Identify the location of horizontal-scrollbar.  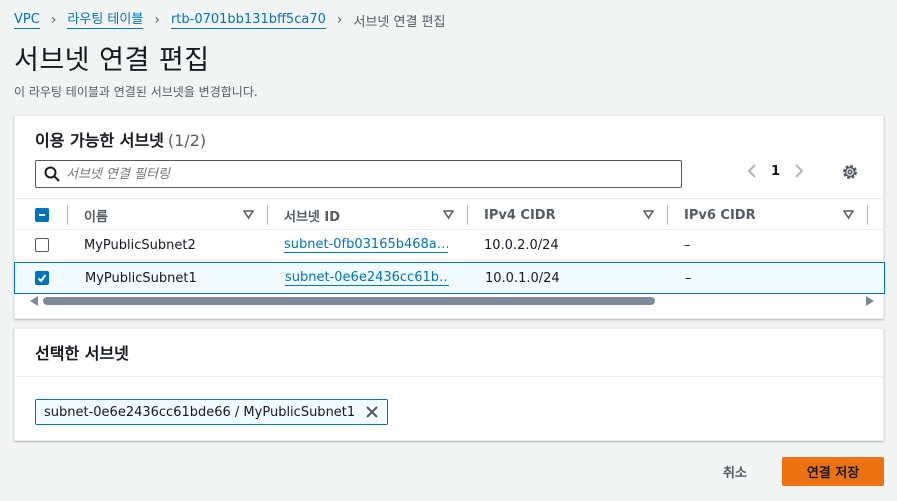
(450, 301).